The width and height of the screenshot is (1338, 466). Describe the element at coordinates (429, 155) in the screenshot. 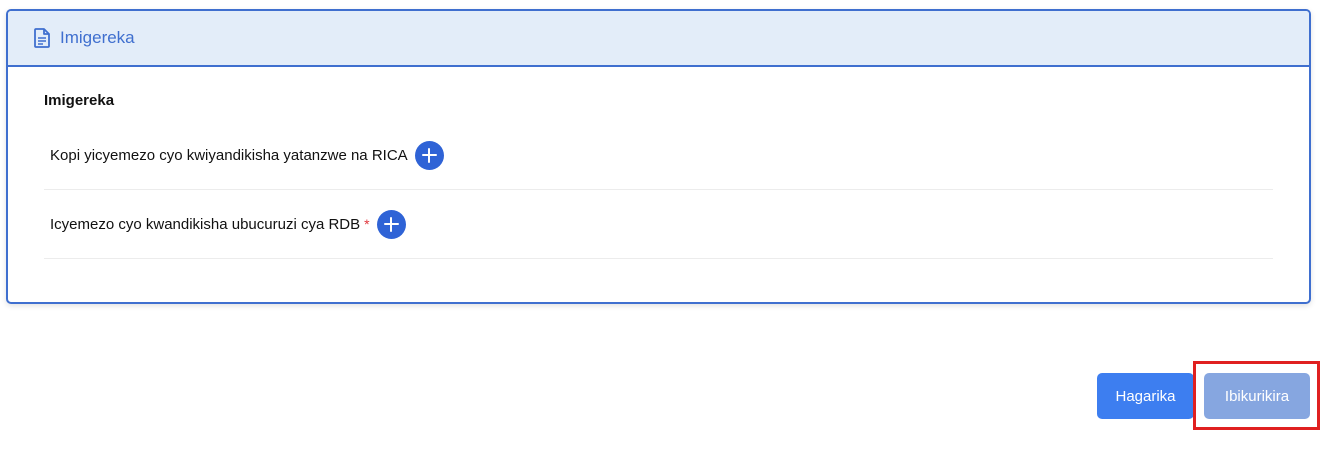

I see `add-rica-document-button` at that location.